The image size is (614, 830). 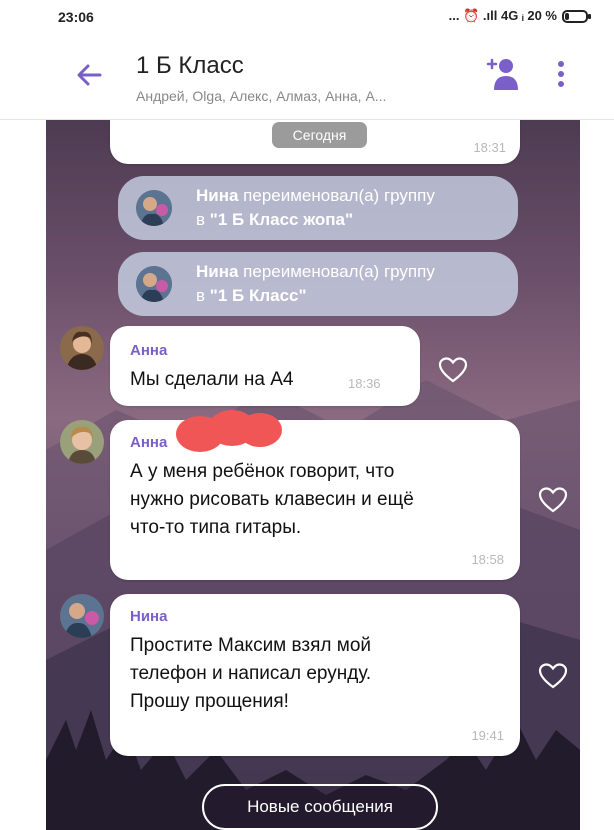 I want to click on redaction-mark, so click(x=229, y=431).